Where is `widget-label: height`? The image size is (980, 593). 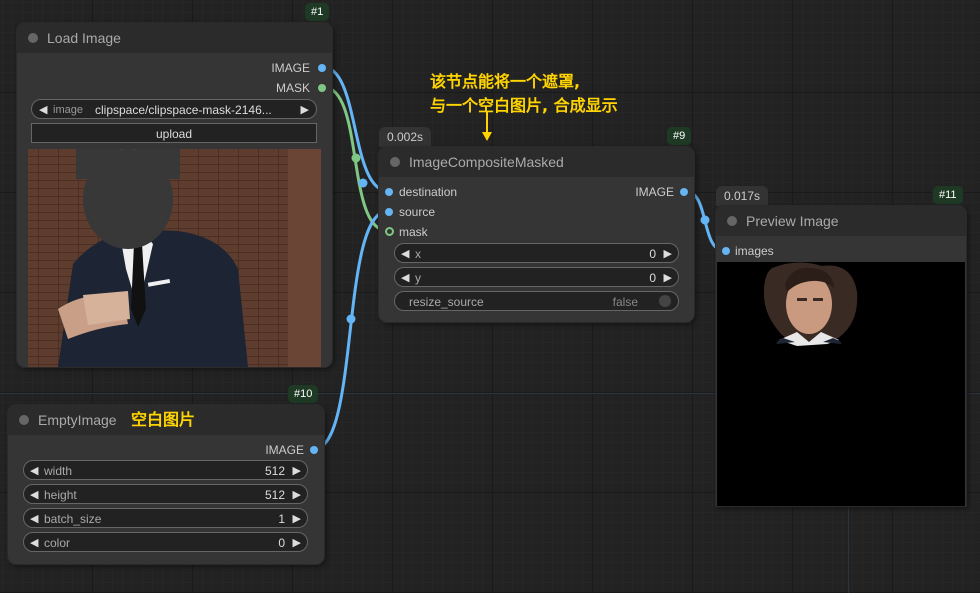
widget-label: height is located at coordinates (60, 495).